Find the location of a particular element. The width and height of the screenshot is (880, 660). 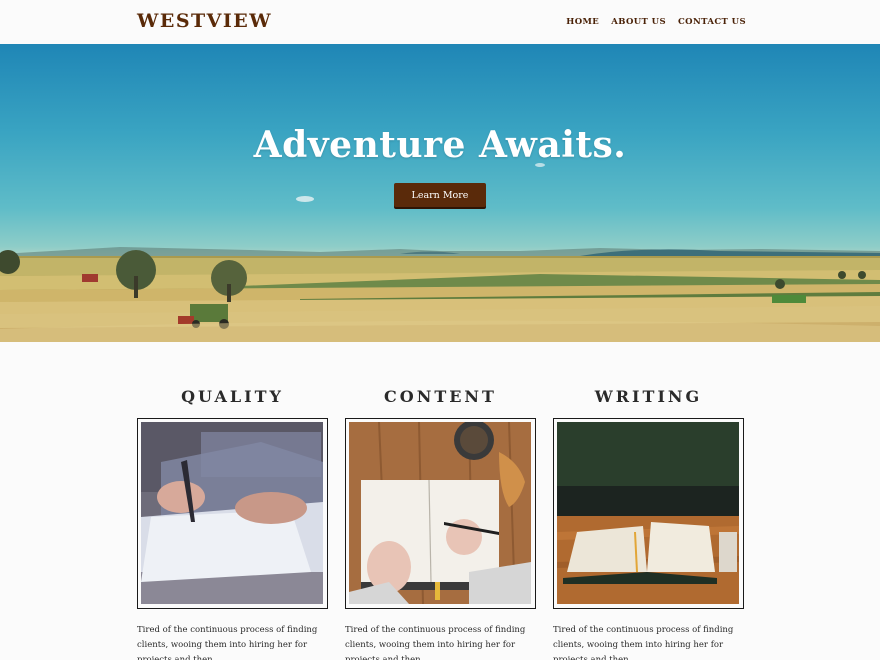

nav-about-link: ABOUT US is located at coordinates (638, 22).